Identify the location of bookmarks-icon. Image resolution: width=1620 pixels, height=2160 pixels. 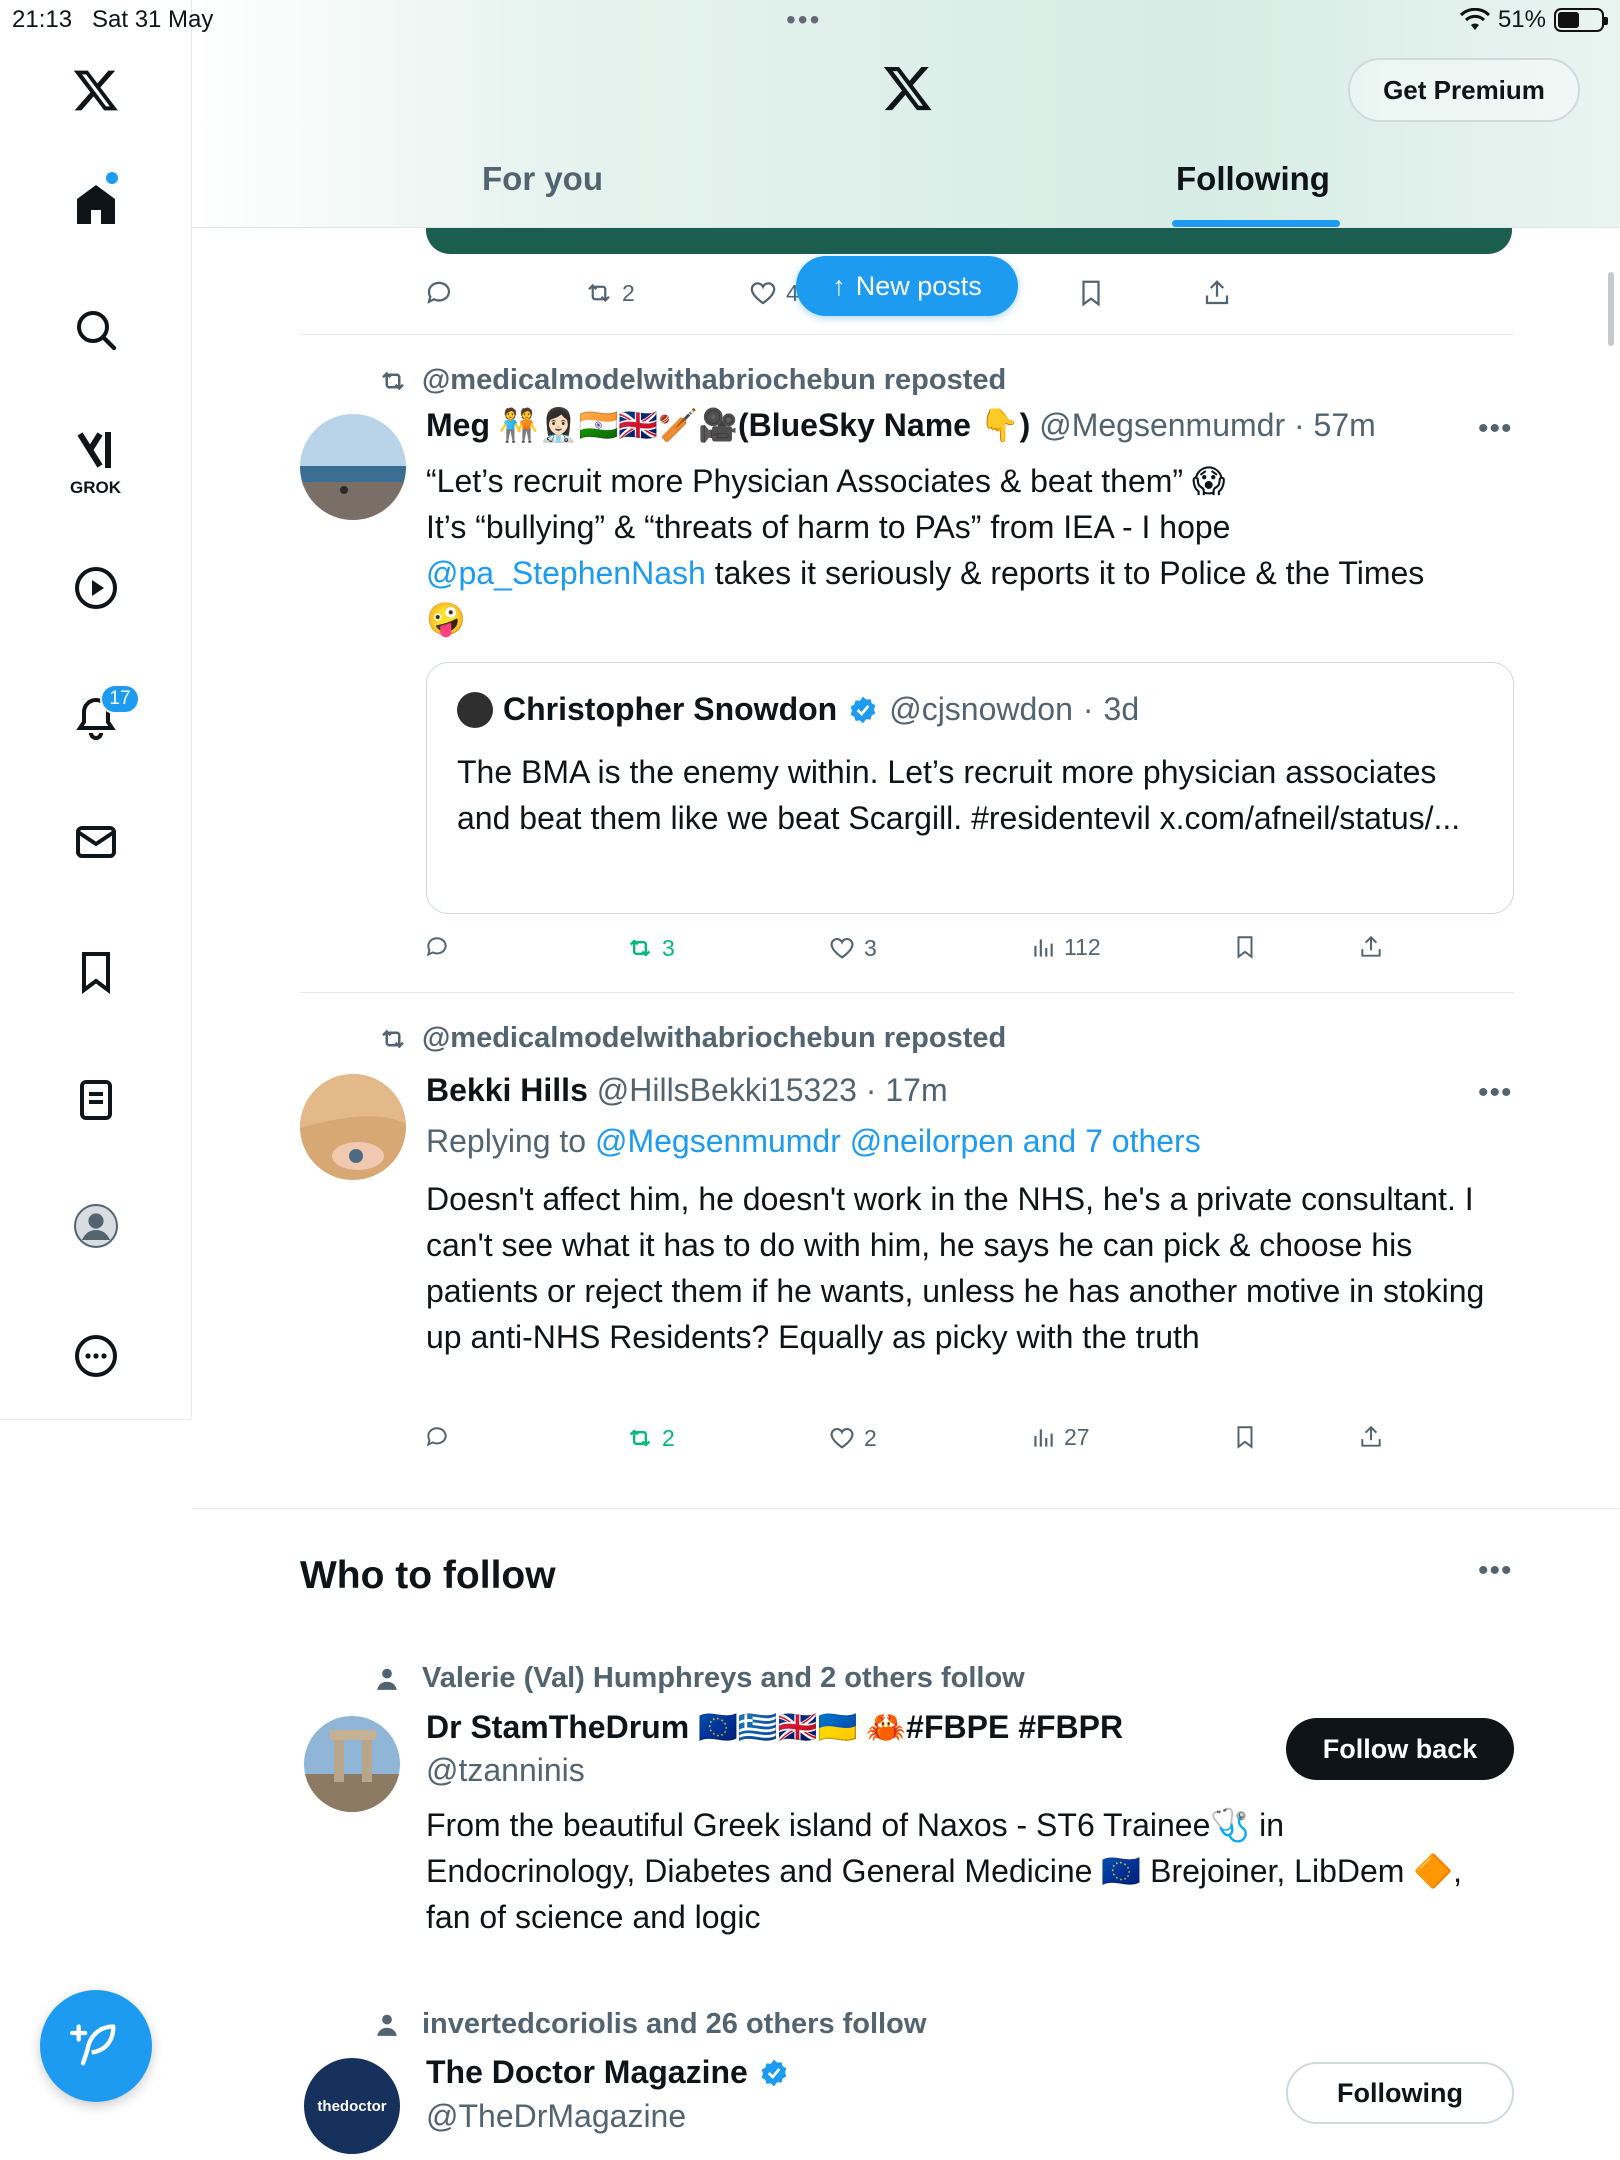
(96, 972).